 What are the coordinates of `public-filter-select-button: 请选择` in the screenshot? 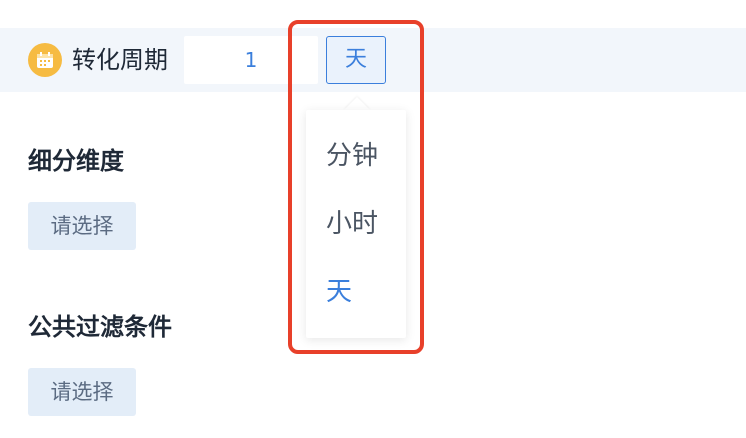 It's located at (82, 392).